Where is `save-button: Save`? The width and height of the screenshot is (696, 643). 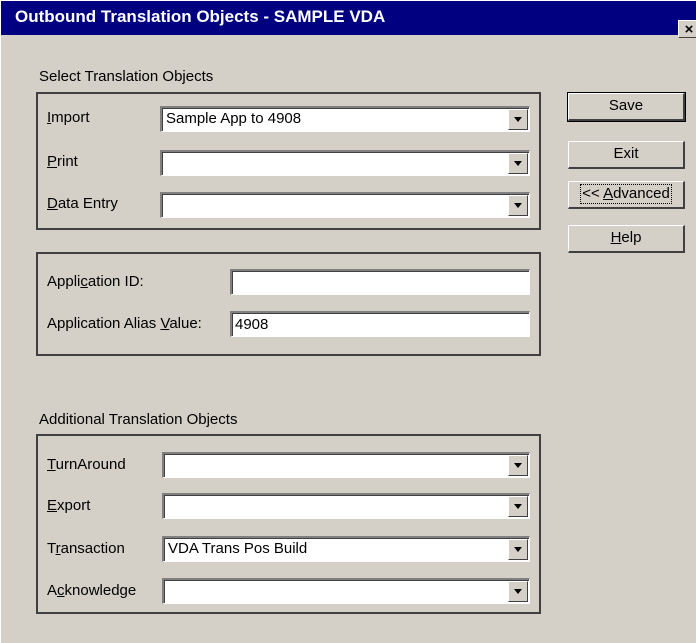
save-button: Save is located at coordinates (626, 107).